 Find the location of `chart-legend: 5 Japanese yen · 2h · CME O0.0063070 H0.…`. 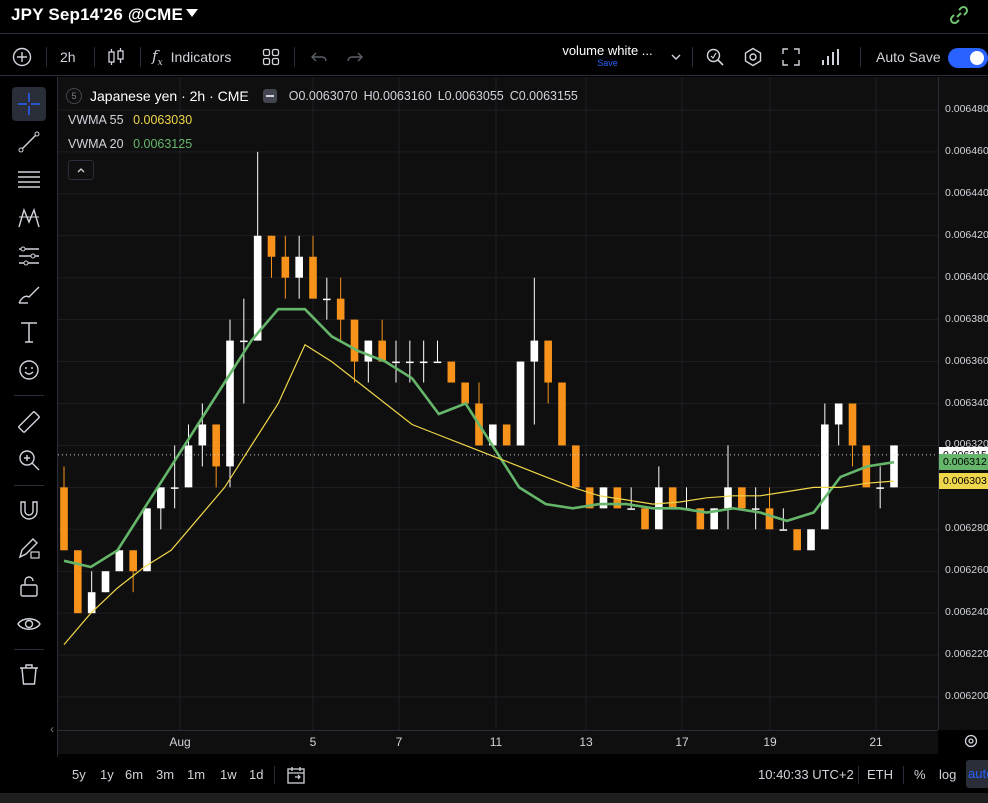

chart-legend: 5 Japanese yen · 2h · CME O0.0063070 H0.… is located at coordinates (325, 96).